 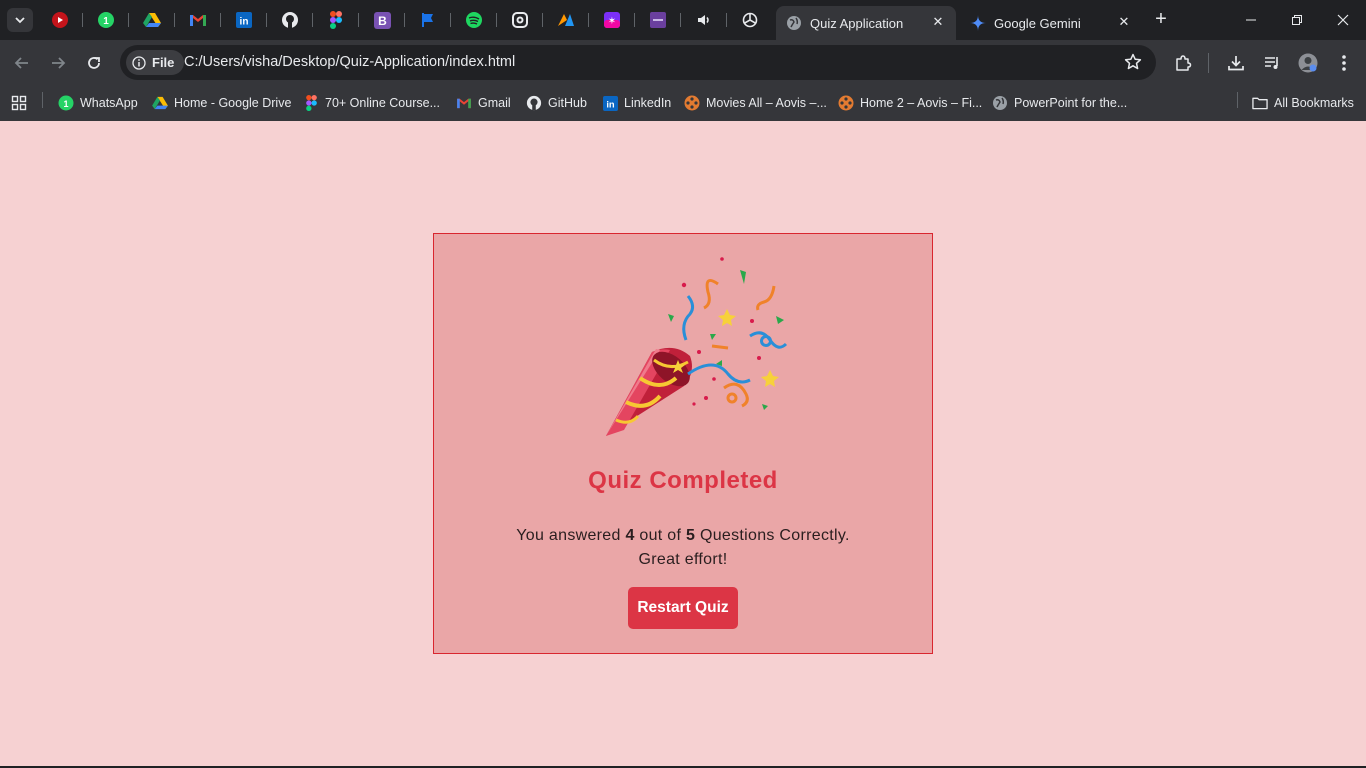 I want to click on pinned-tab-copilot, so click(x=520, y=20).